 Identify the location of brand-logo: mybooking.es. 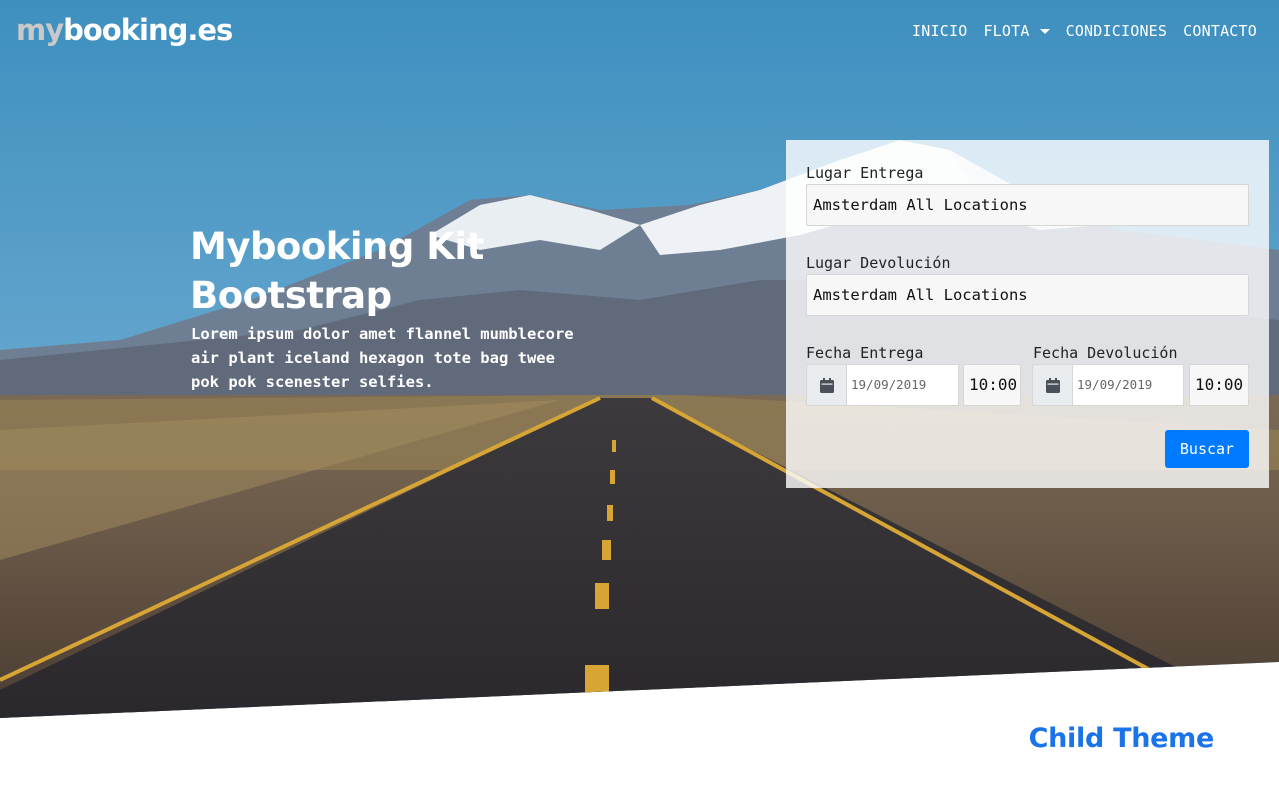
(124, 30).